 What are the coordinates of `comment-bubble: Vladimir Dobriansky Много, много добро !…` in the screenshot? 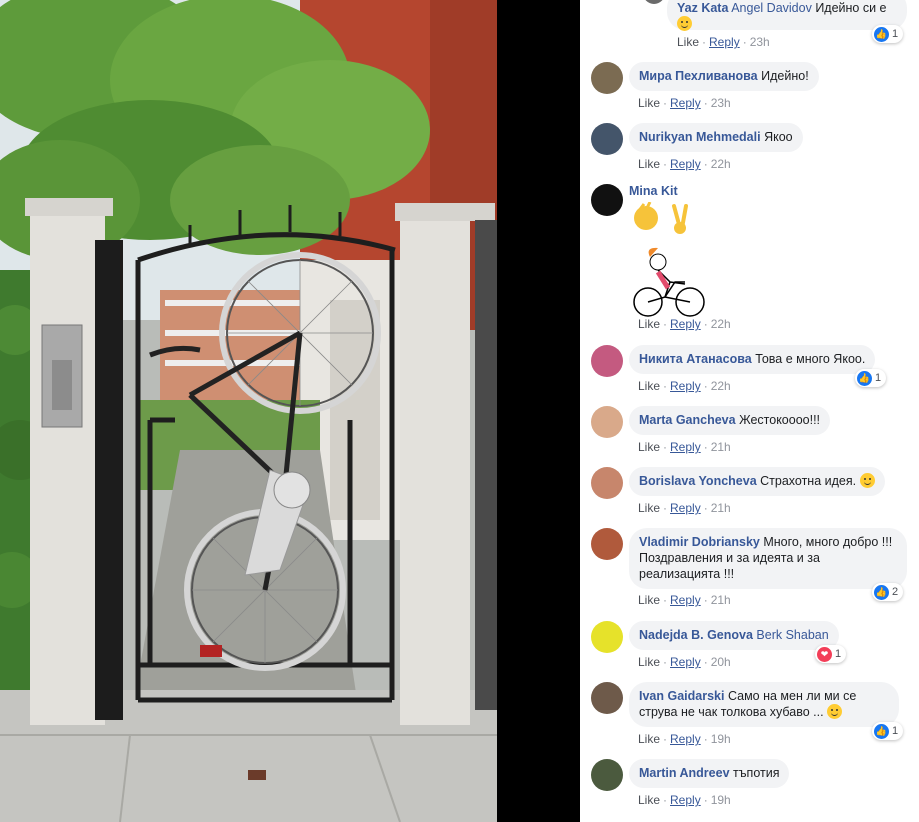 It's located at (768, 558).